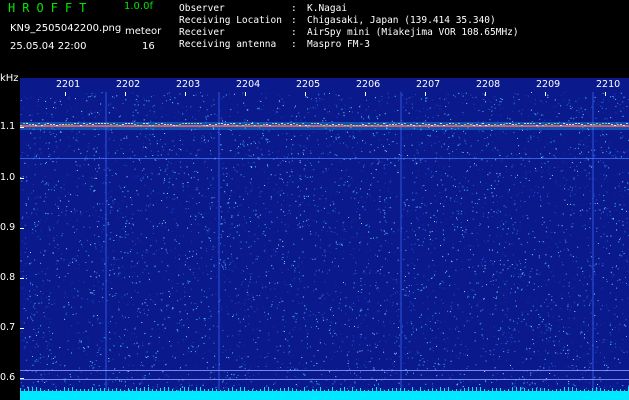 Image resolution: width=629 pixels, height=400 pixels. I want to click on secondary-line, so click(324, 158).